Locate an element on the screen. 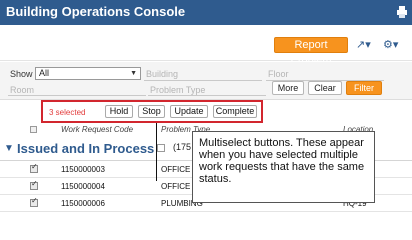 This screenshot has width=412, height=240. callout-pointer-line is located at coordinates (156, 152).